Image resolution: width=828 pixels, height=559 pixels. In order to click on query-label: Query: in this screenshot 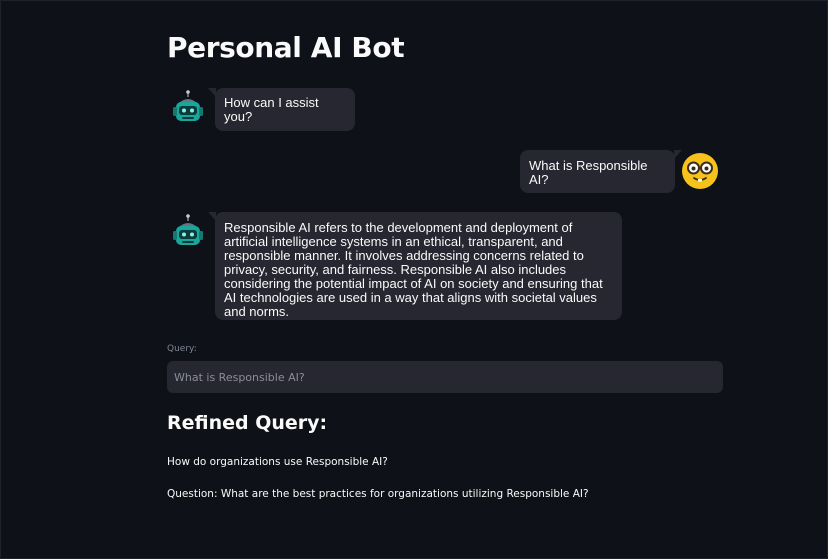, I will do `click(182, 349)`.